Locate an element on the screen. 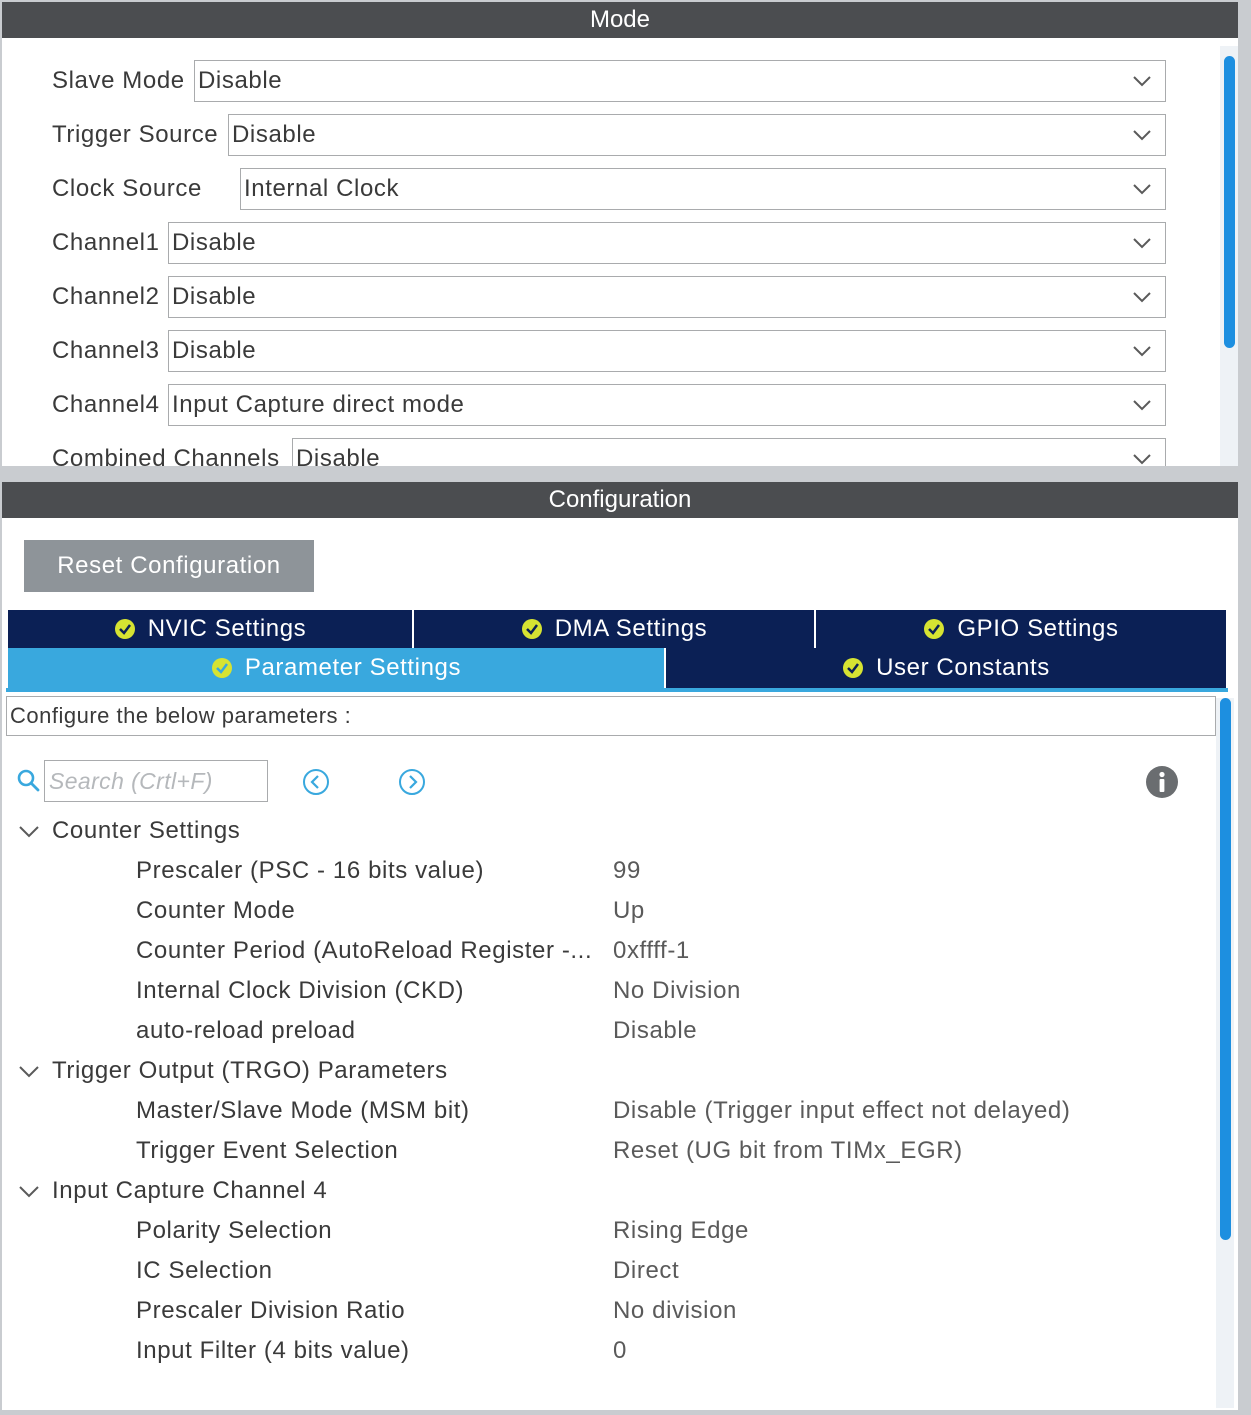 This screenshot has width=1251, height=1415. config-panel-header: Configuration is located at coordinates (620, 500).